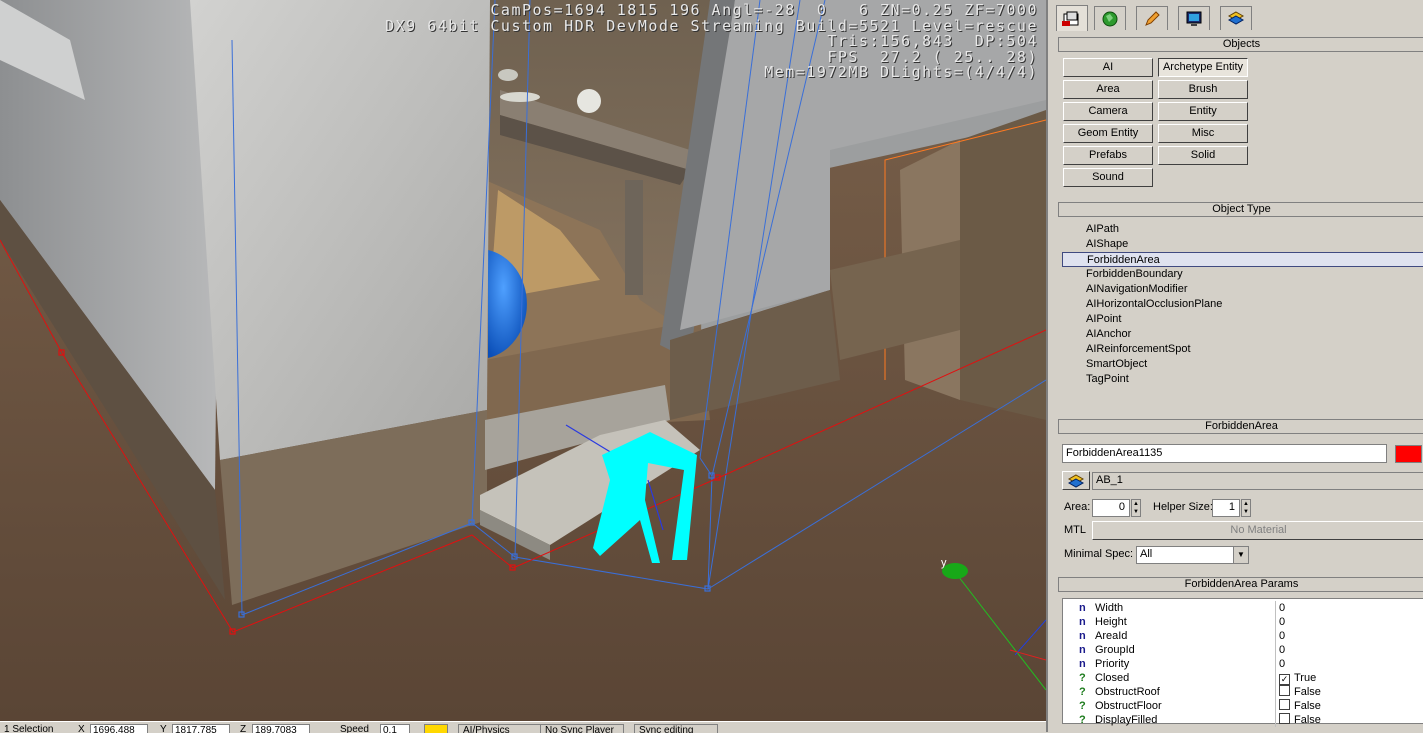  Describe the element at coordinates (1243, 636) in the screenshot. I see `param-row-areaid: n AreaId 0` at that location.